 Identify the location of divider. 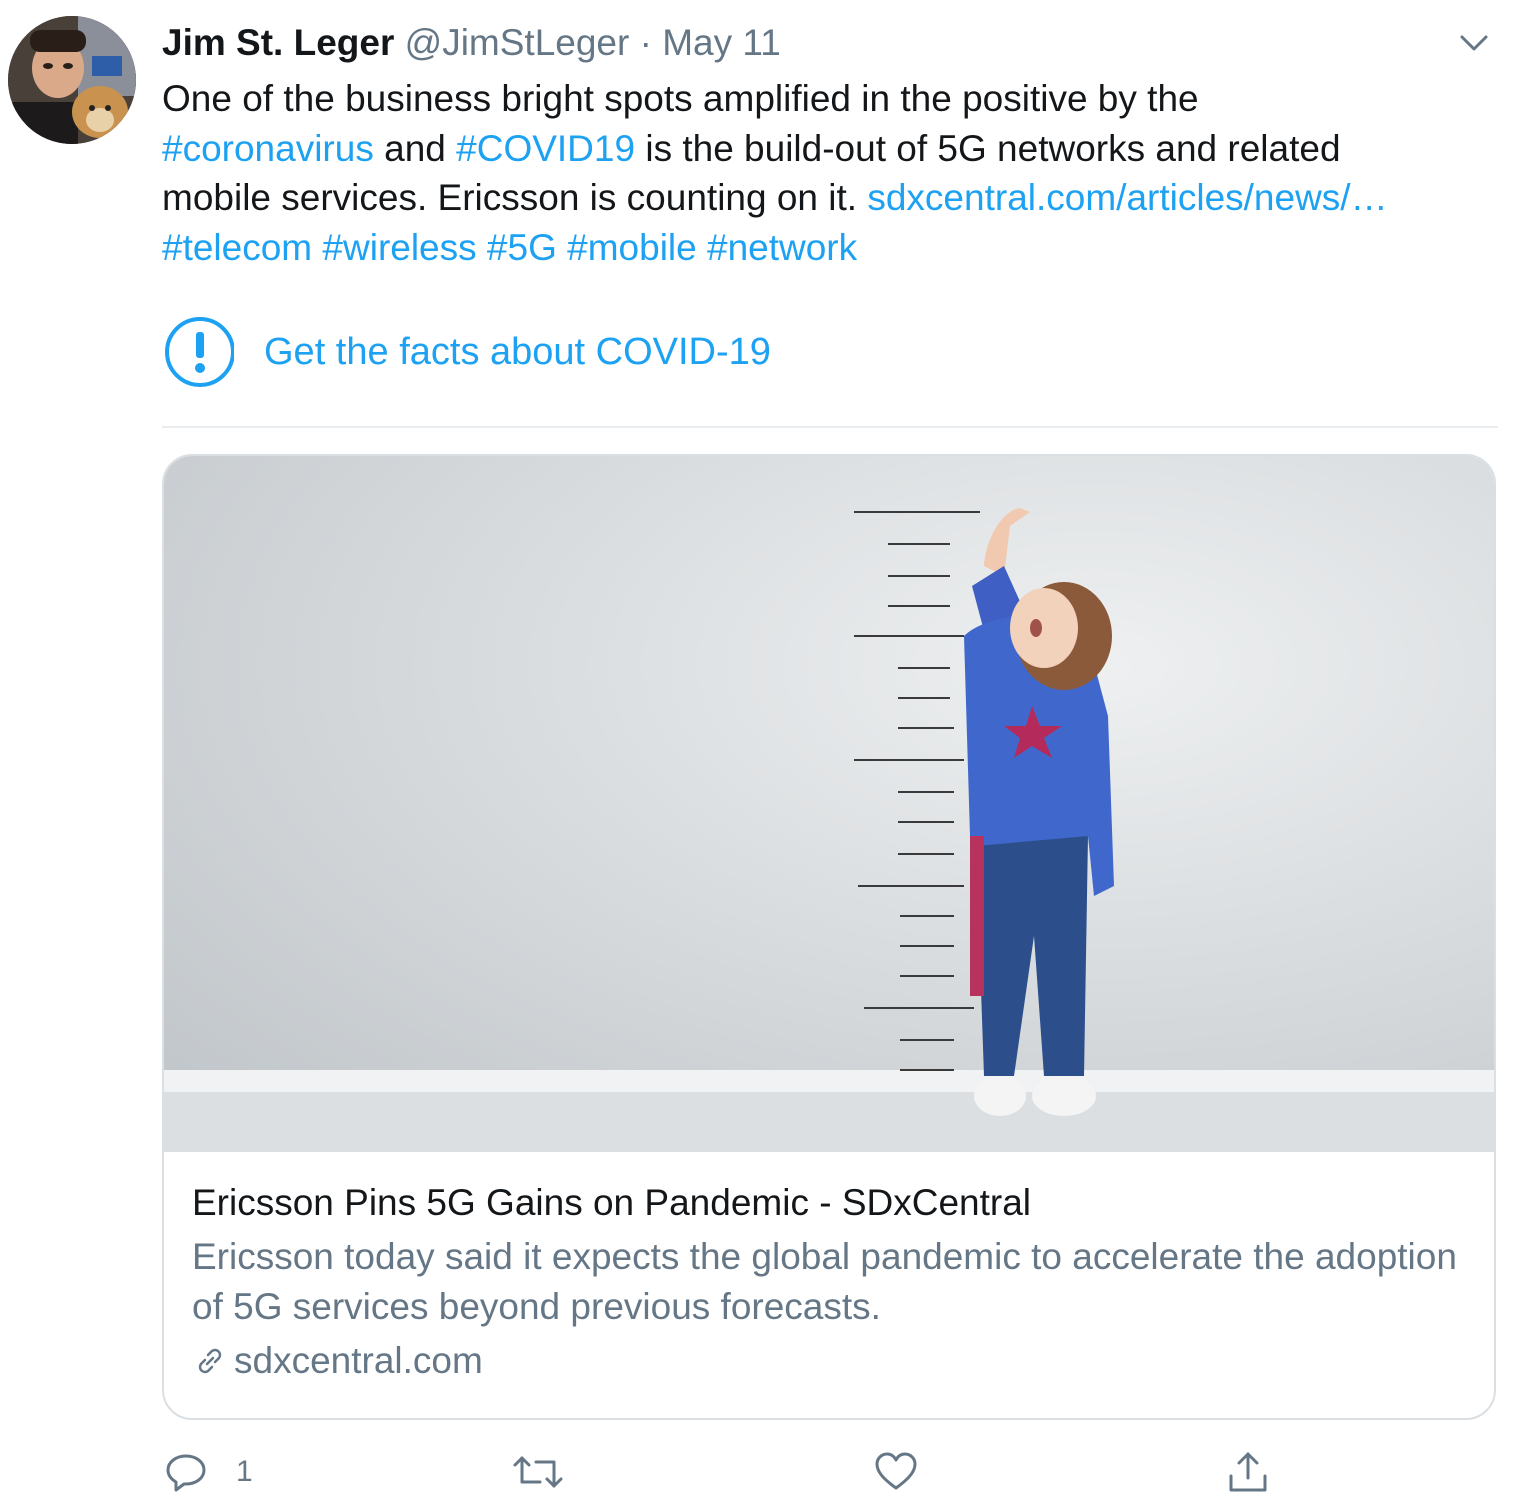
(830, 427).